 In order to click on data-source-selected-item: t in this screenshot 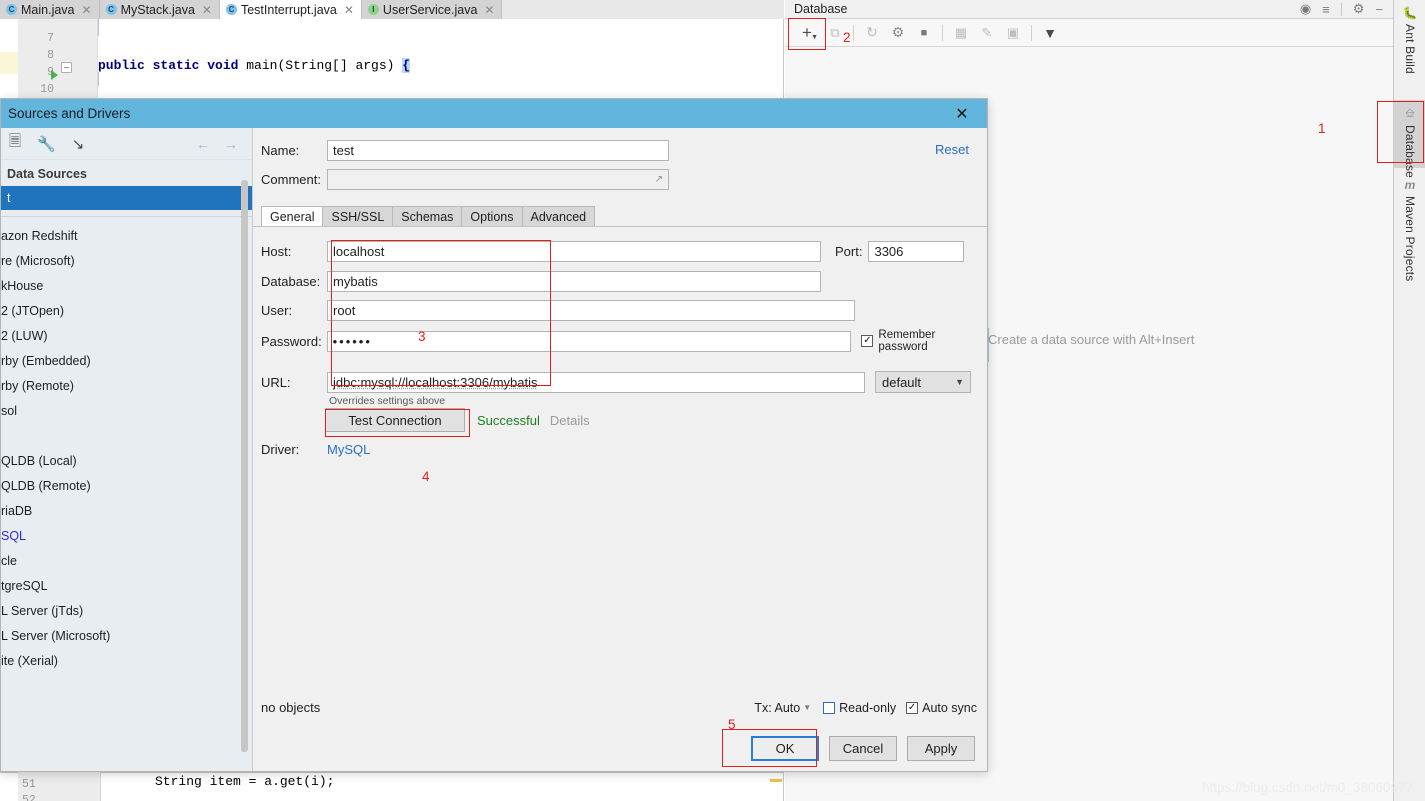, I will do `click(126, 198)`.